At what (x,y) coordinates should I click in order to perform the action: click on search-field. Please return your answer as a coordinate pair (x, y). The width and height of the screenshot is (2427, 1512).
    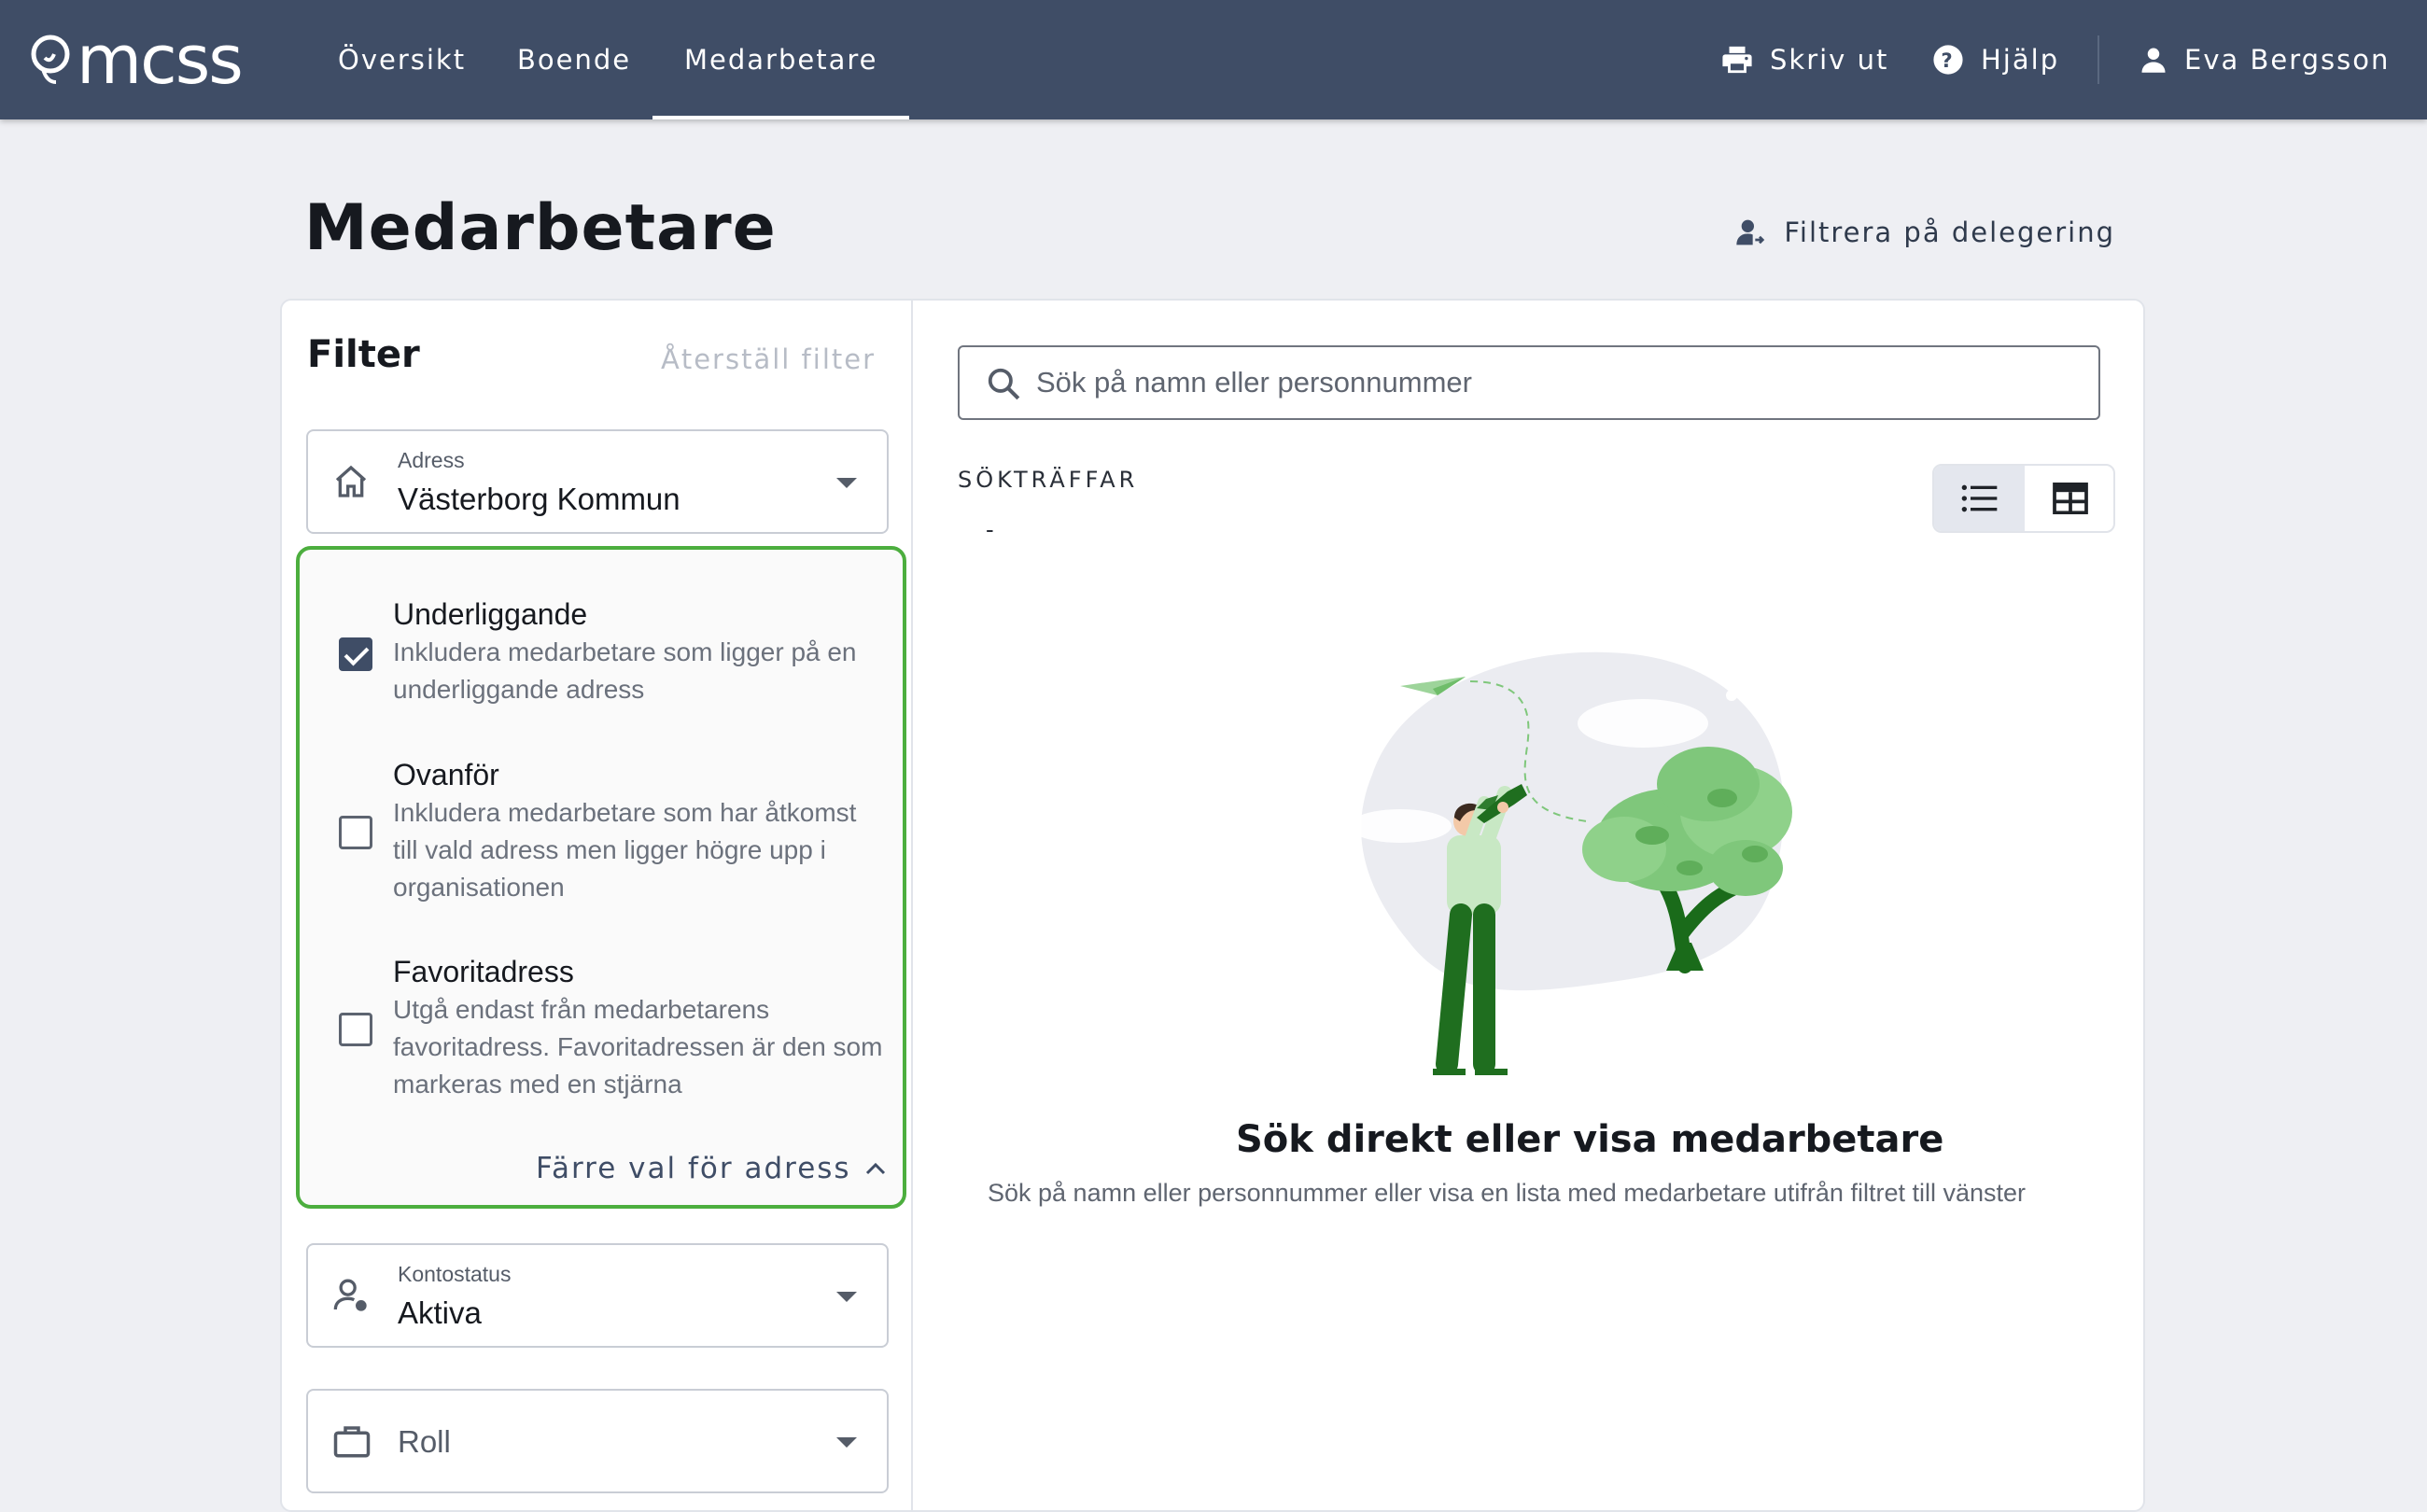
    Looking at the image, I should click on (1529, 382).